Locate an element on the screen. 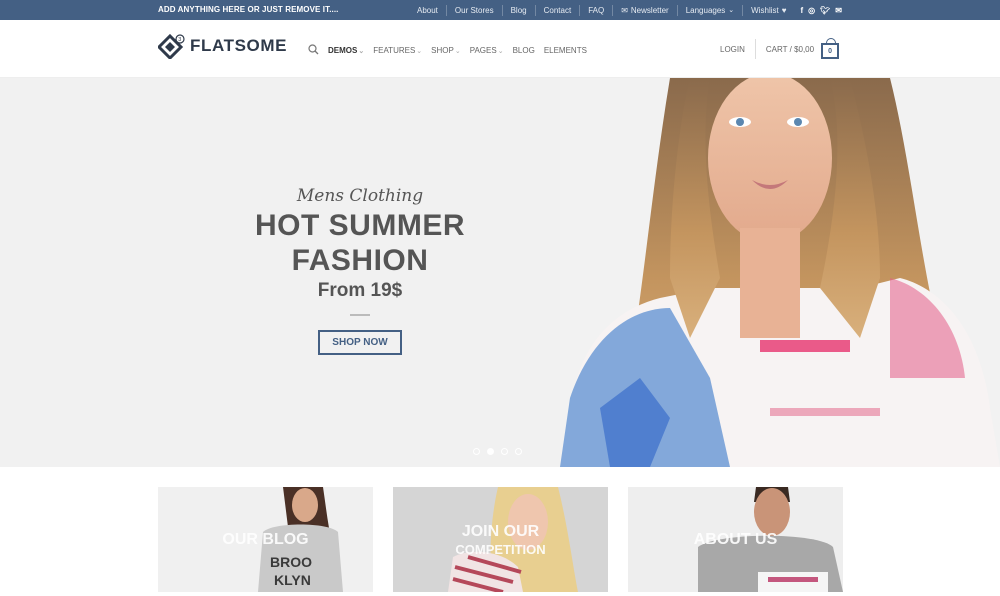 This screenshot has width=1000, height=596. cart-total: CART / $0,00 is located at coordinates (790, 49).